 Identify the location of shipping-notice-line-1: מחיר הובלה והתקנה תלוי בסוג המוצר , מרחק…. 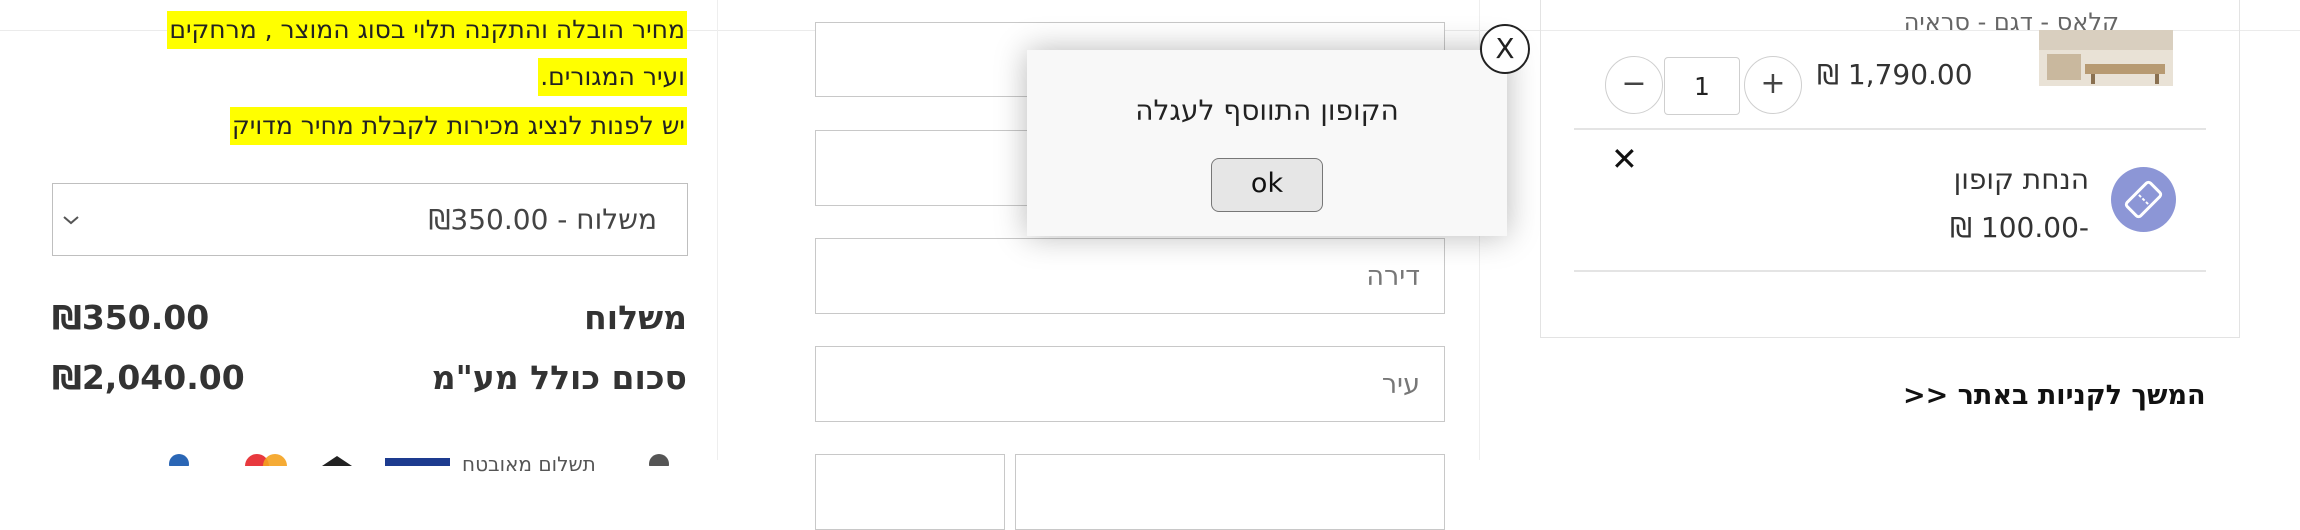
(427, 30).